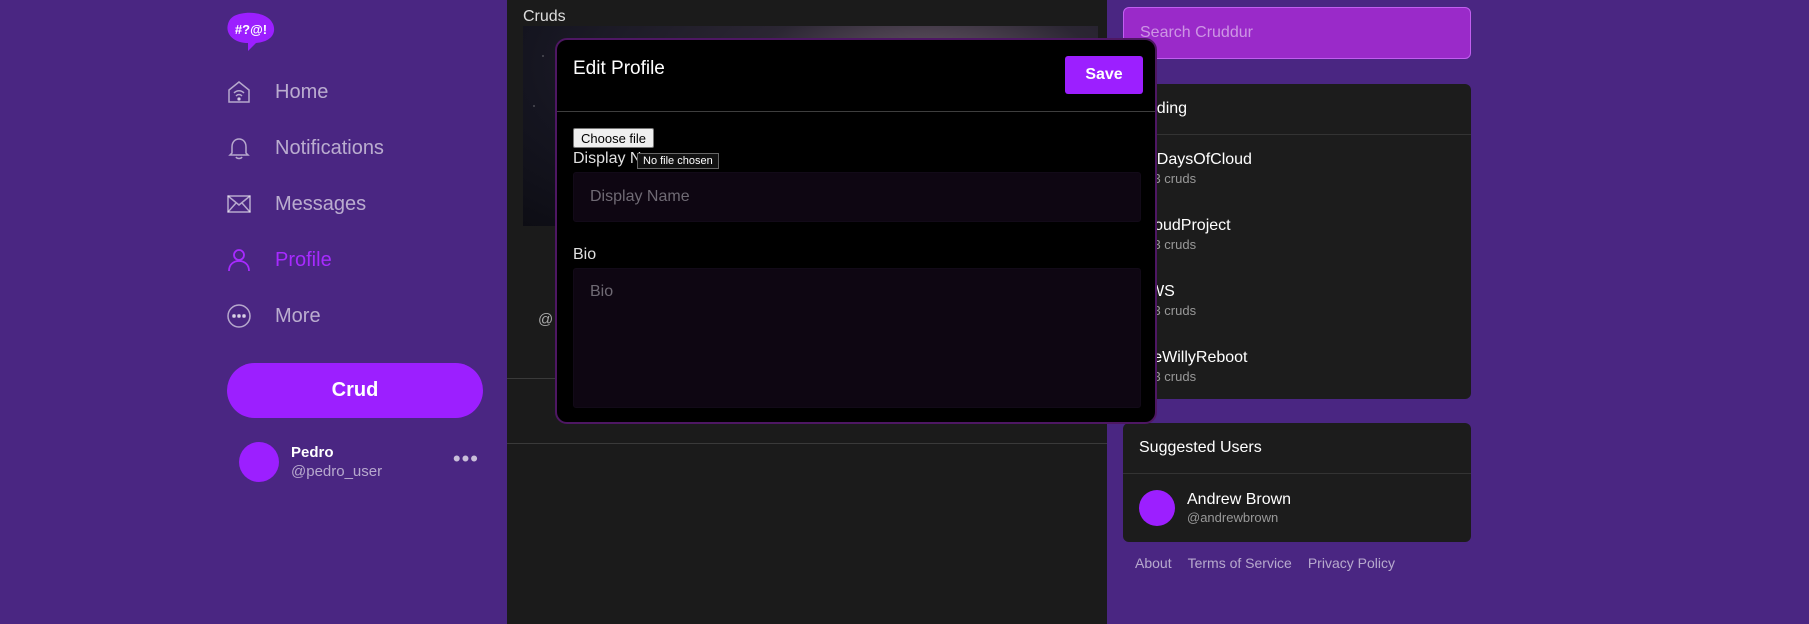 This screenshot has width=1809, height=624. What do you see at coordinates (239, 92) in the screenshot?
I see `home-icon` at bounding box center [239, 92].